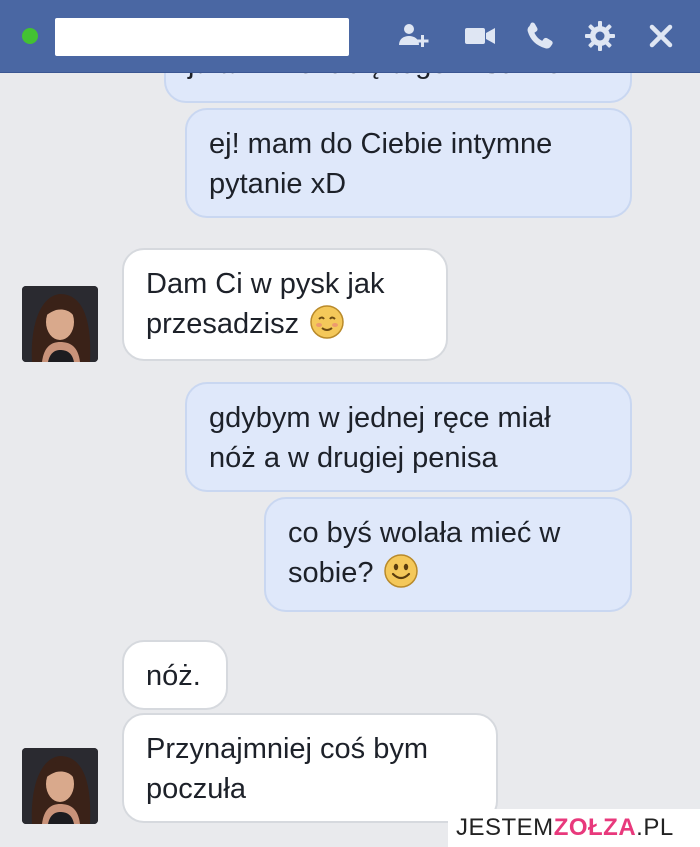  I want to click on message-bubble-incoming: Dam Ci w pysk jak przesadzisz, so click(285, 304).